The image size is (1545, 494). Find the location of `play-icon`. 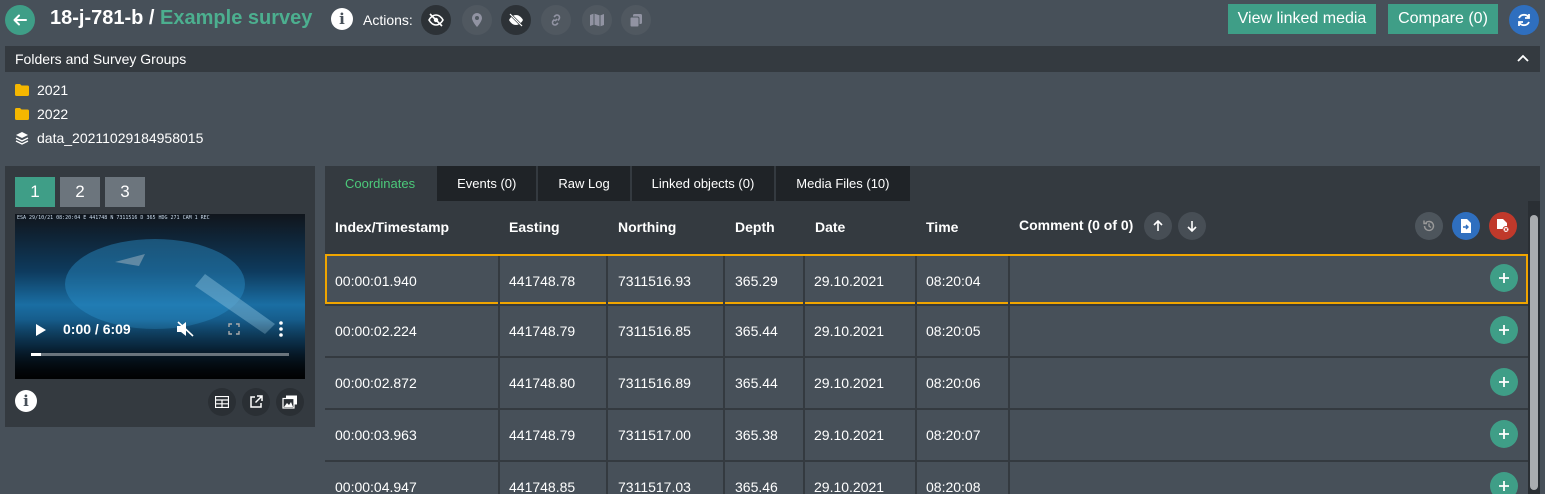

play-icon is located at coordinates (41, 330).